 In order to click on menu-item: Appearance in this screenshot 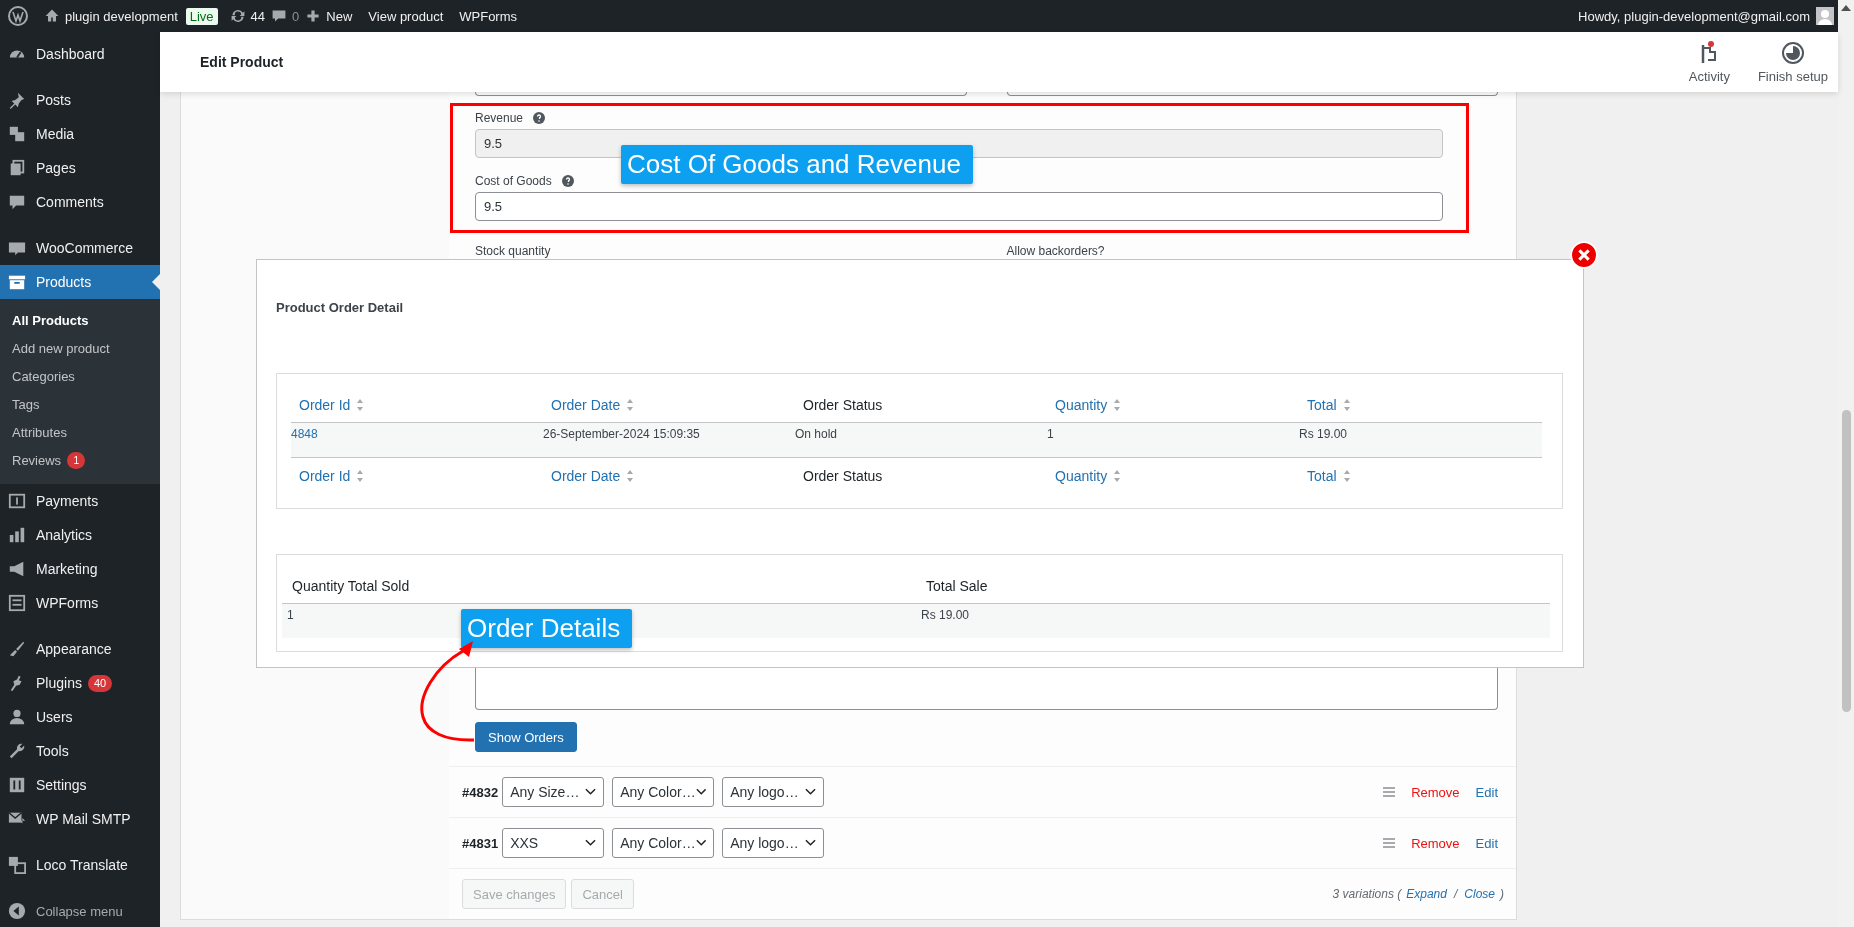, I will do `click(80, 649)`.